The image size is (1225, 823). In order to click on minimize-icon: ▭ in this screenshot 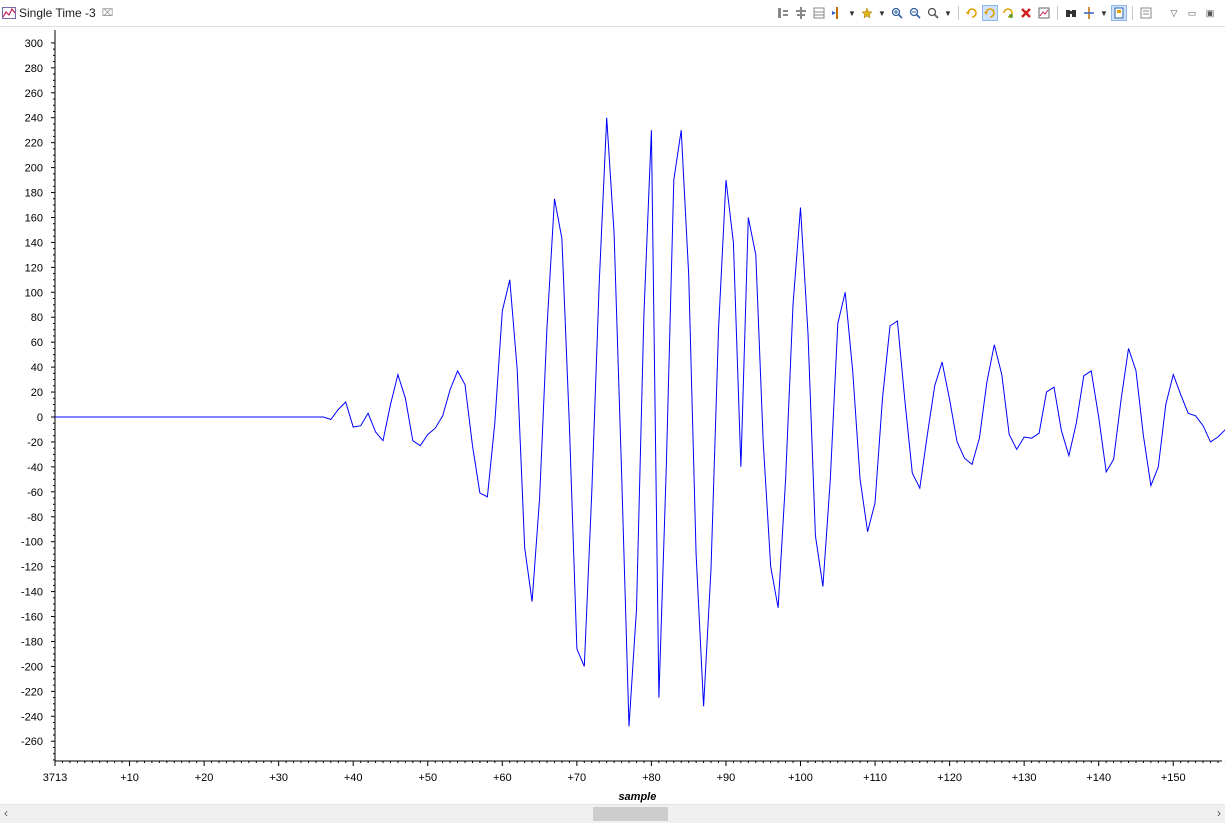, I will do `click(1192, 13)`.